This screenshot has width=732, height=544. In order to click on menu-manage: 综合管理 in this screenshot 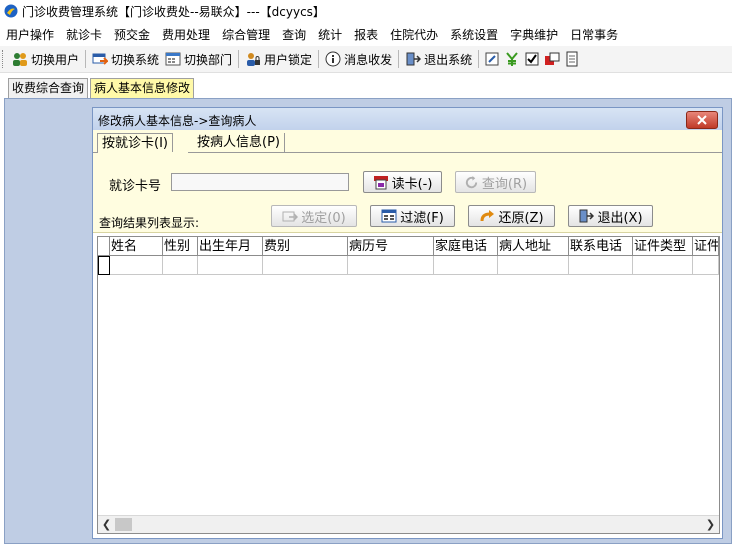, I will do `click(246, 34)`.